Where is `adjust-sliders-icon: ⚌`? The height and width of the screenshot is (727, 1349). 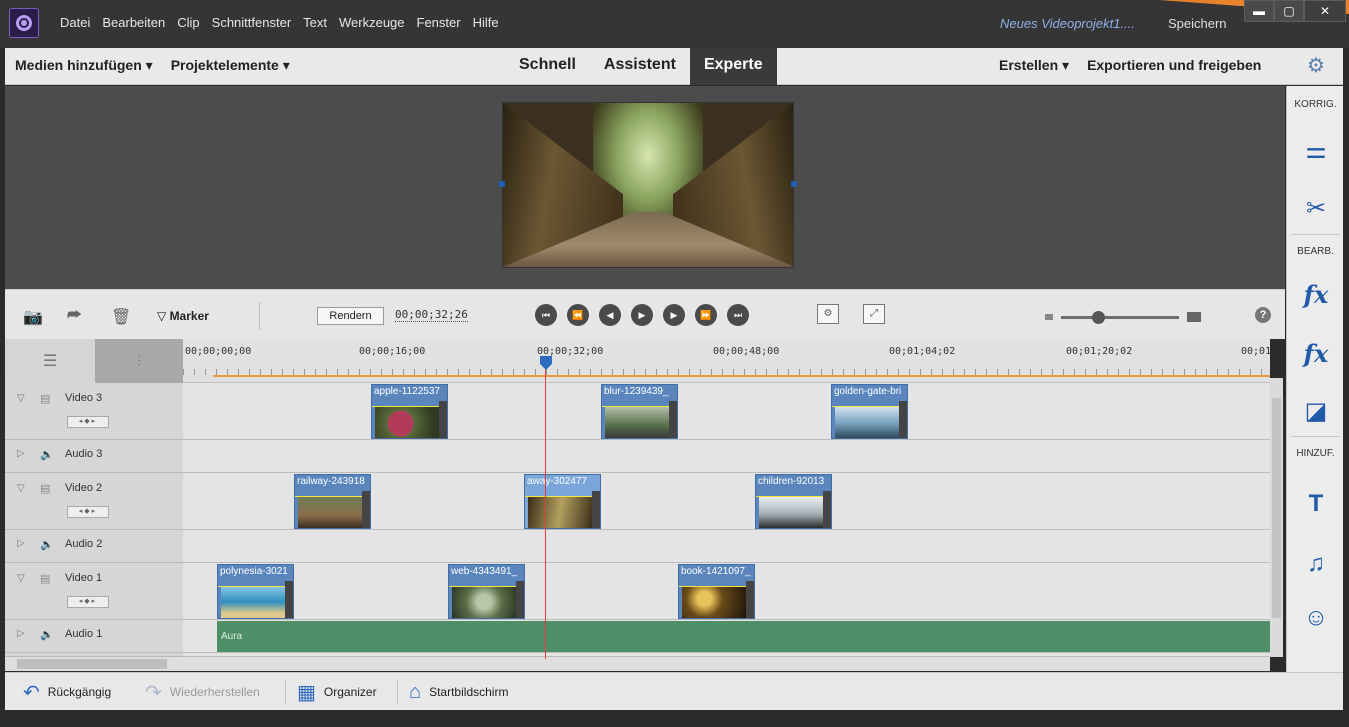 adjust-sliders-icon: ⚌ is located at coordinates (1316, 150).